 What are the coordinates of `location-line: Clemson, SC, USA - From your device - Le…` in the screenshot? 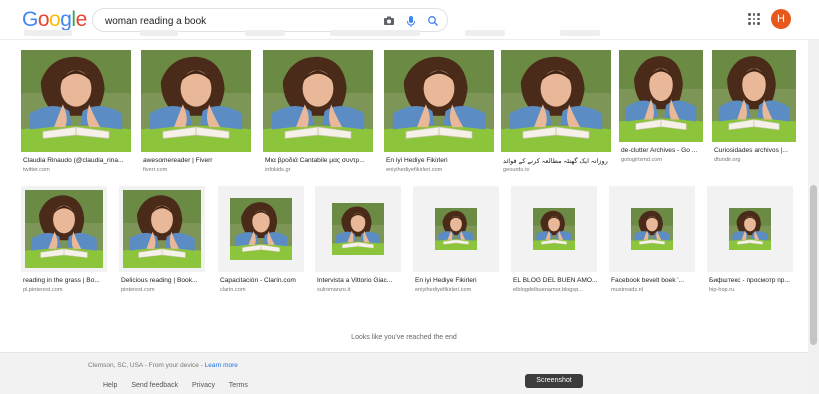 It's located at (163, 365).